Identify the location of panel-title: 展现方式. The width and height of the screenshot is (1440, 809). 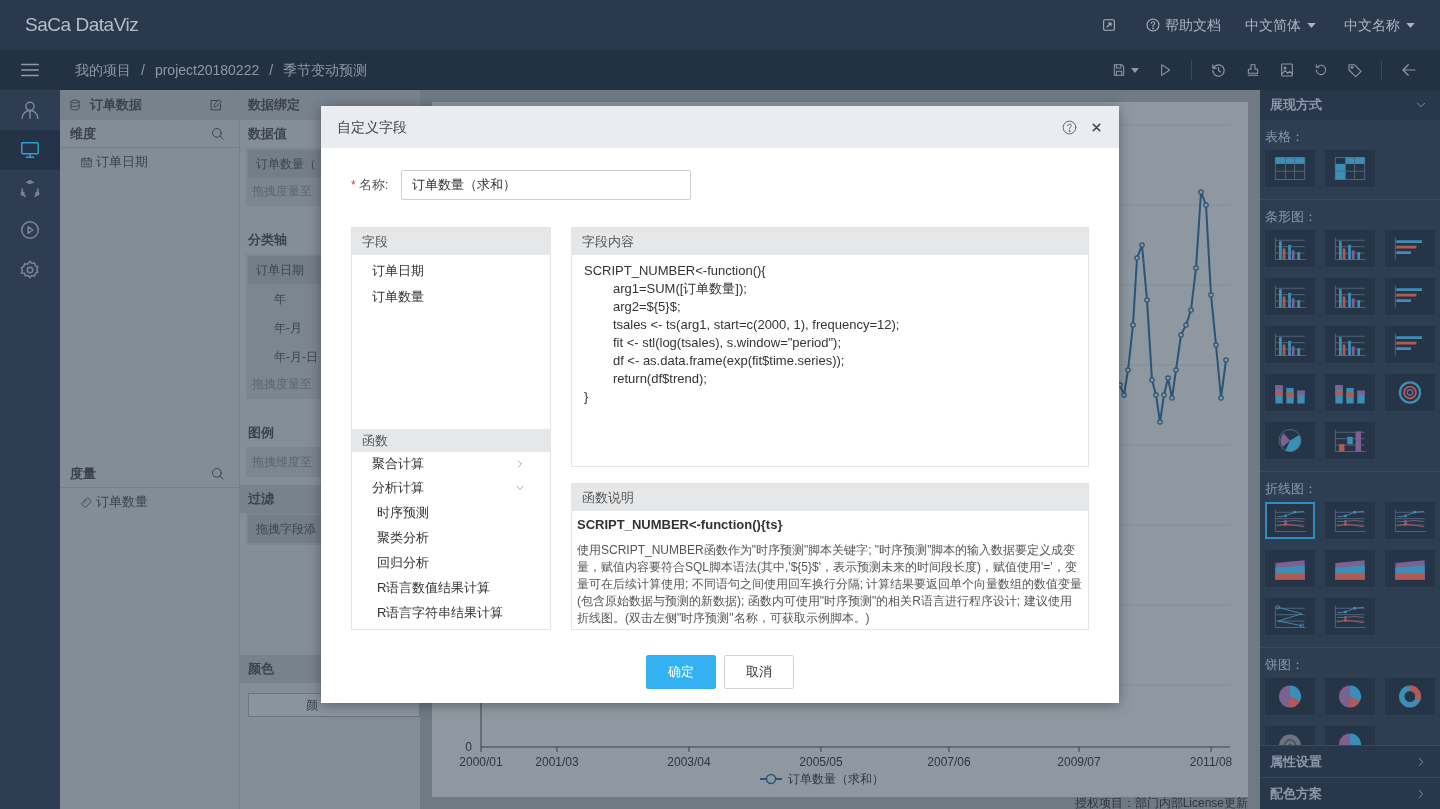
(1296, 105).